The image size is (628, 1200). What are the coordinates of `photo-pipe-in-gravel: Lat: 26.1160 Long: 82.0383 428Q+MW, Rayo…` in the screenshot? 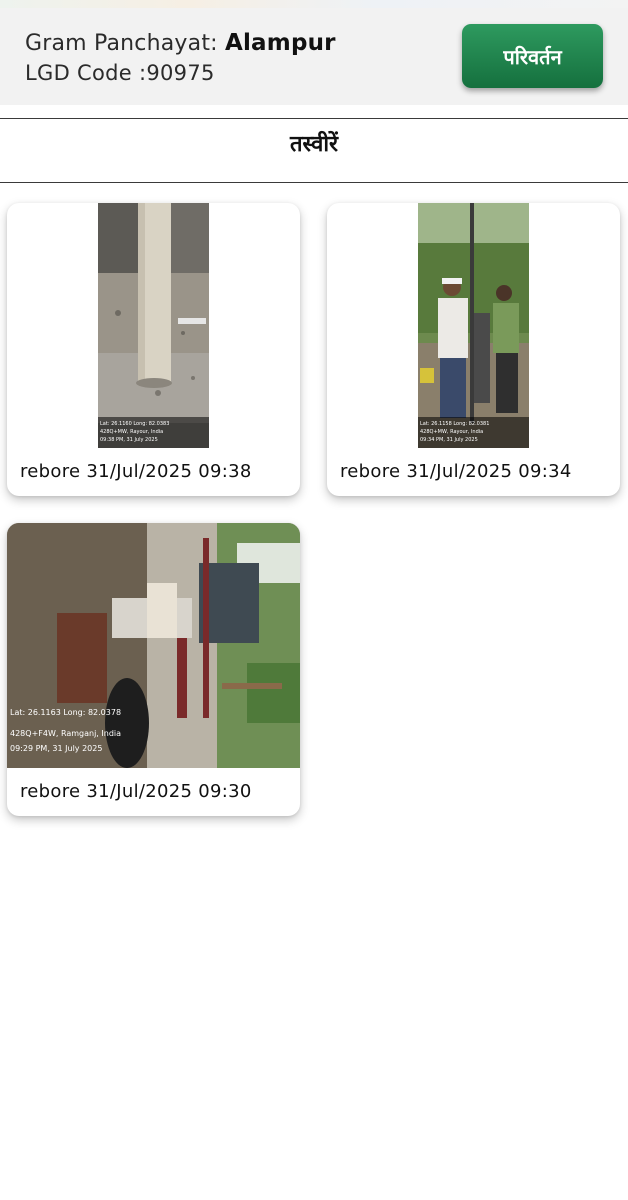 It's located at (153, 325).